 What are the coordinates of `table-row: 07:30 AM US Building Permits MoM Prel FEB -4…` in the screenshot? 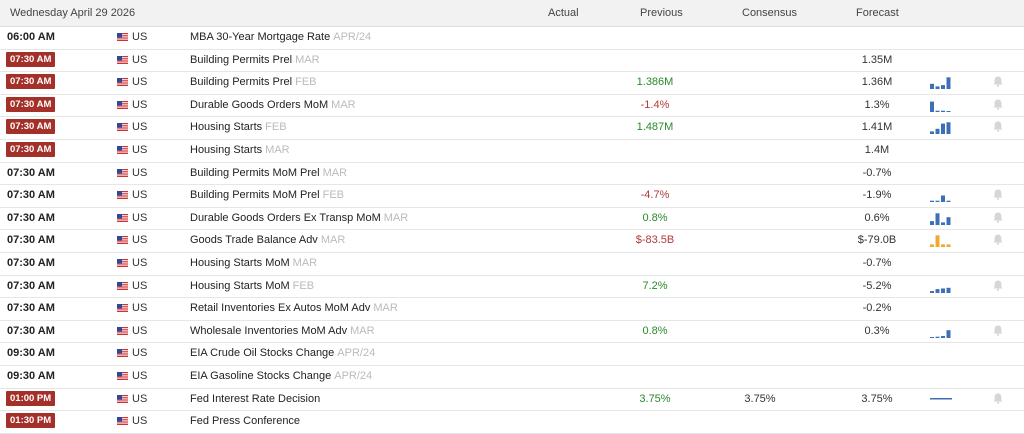 It's located at (512, 196).